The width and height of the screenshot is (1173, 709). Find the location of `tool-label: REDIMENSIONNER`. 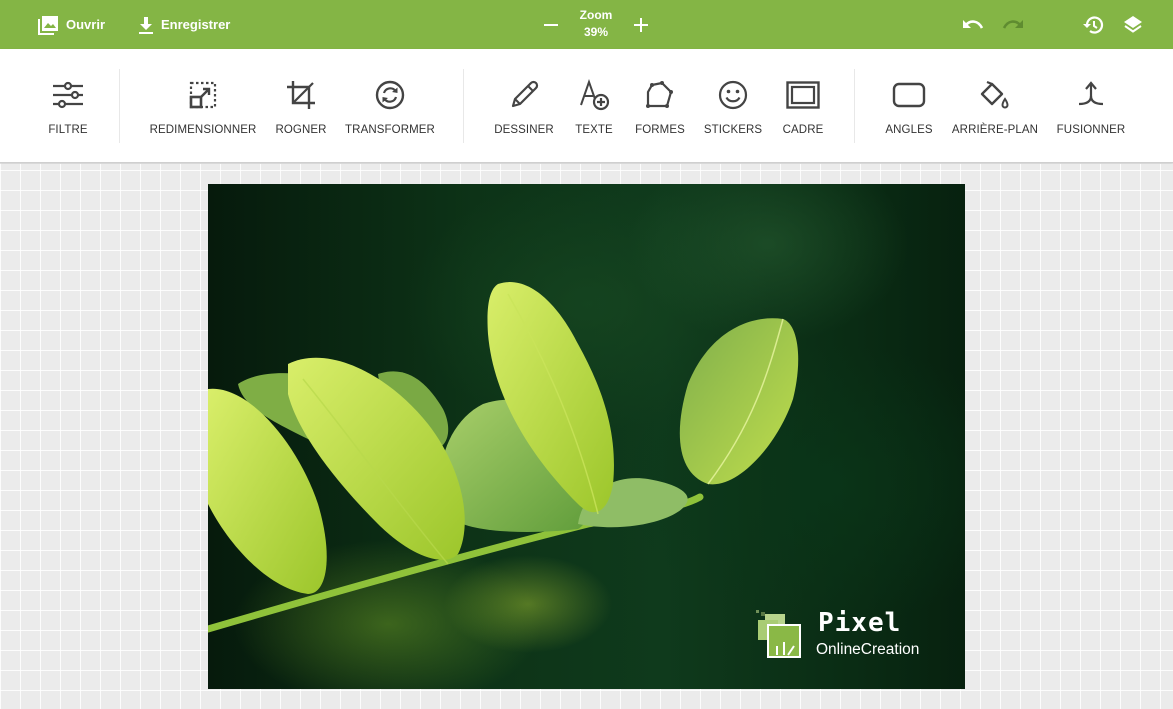

tool-label: REDIMENSIONNER is located at coordinates (203, 130).